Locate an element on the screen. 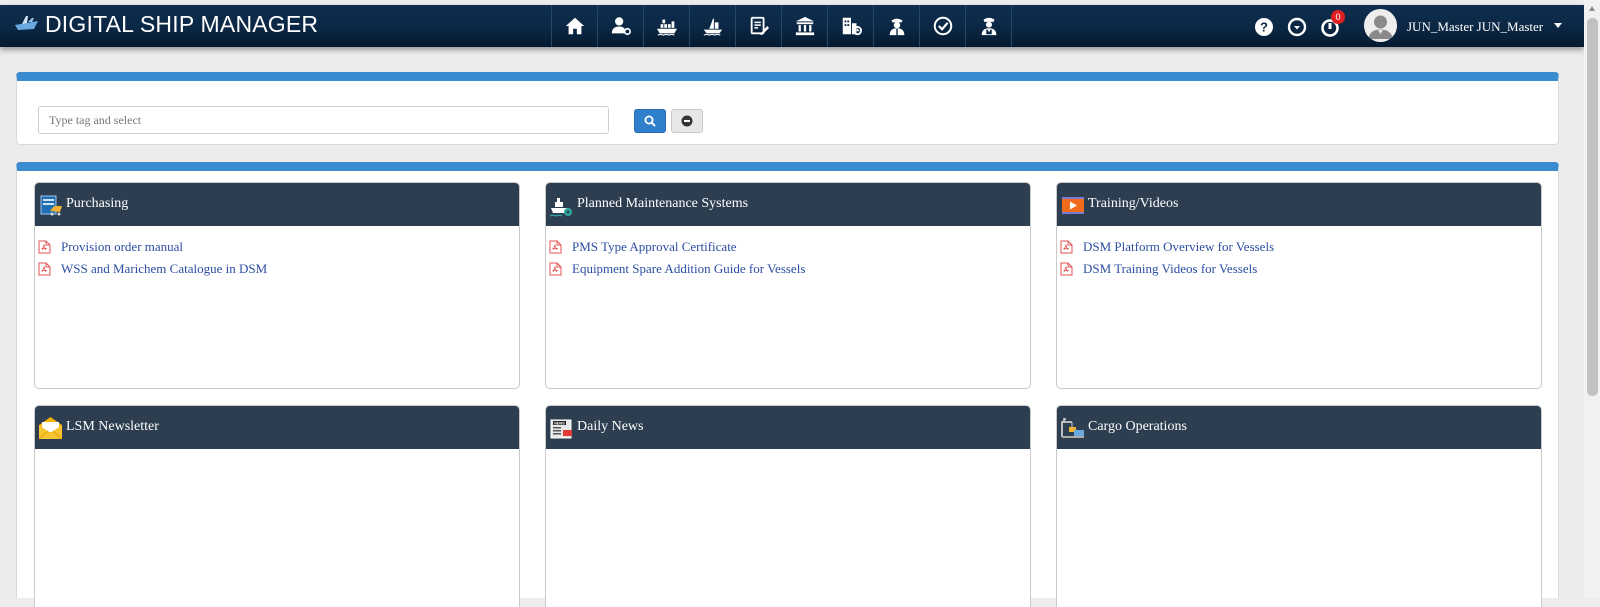 Image resolution: width=1600 pixels, height=607 pixels. clear-button is located at coordinates (687, 121).